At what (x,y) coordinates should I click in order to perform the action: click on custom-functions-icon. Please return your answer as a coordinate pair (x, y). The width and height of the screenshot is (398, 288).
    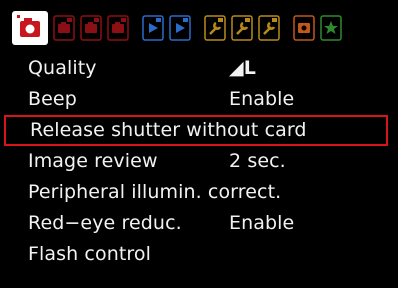
    Looking at the image, I should click on (304, 28).